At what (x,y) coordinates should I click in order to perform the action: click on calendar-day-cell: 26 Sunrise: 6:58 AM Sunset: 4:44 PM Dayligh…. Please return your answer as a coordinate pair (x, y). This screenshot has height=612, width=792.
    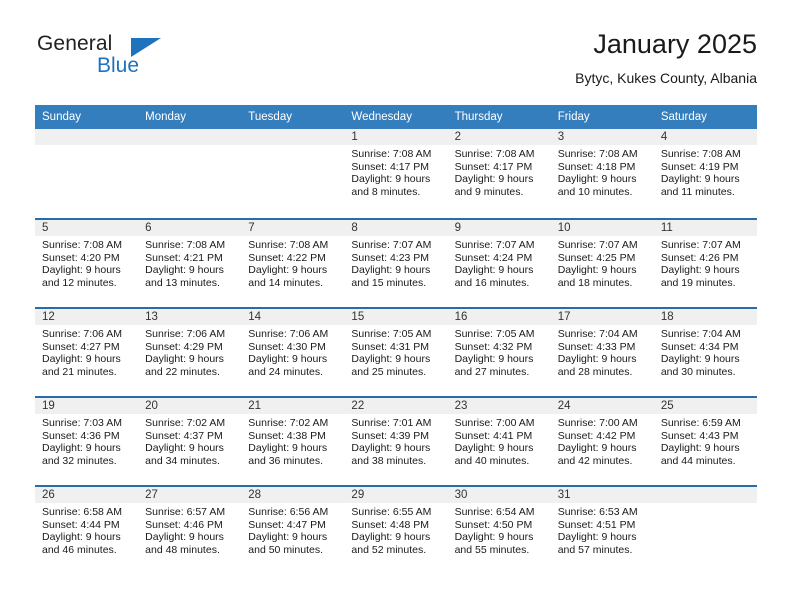
    Looking at the image, I should click on (87, 529).